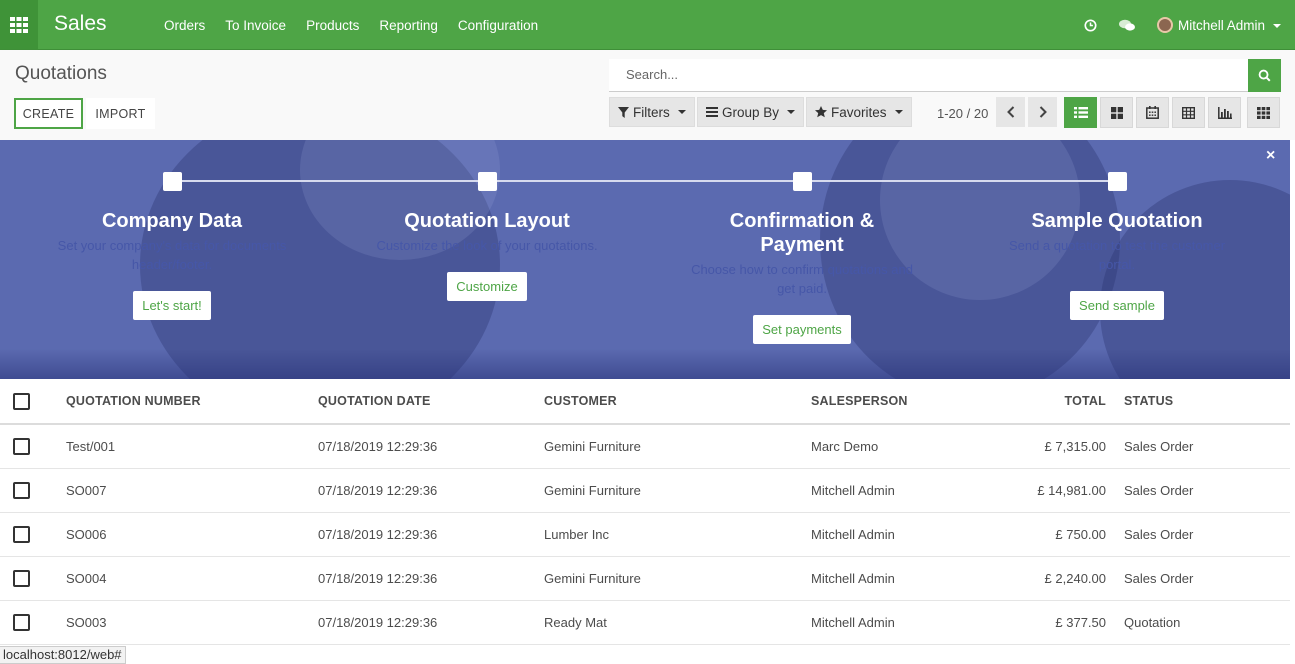 Image resolution: width=1295 pixels, height=664 pixels. I want to click on close-icon: ×, so click(1270, 156).